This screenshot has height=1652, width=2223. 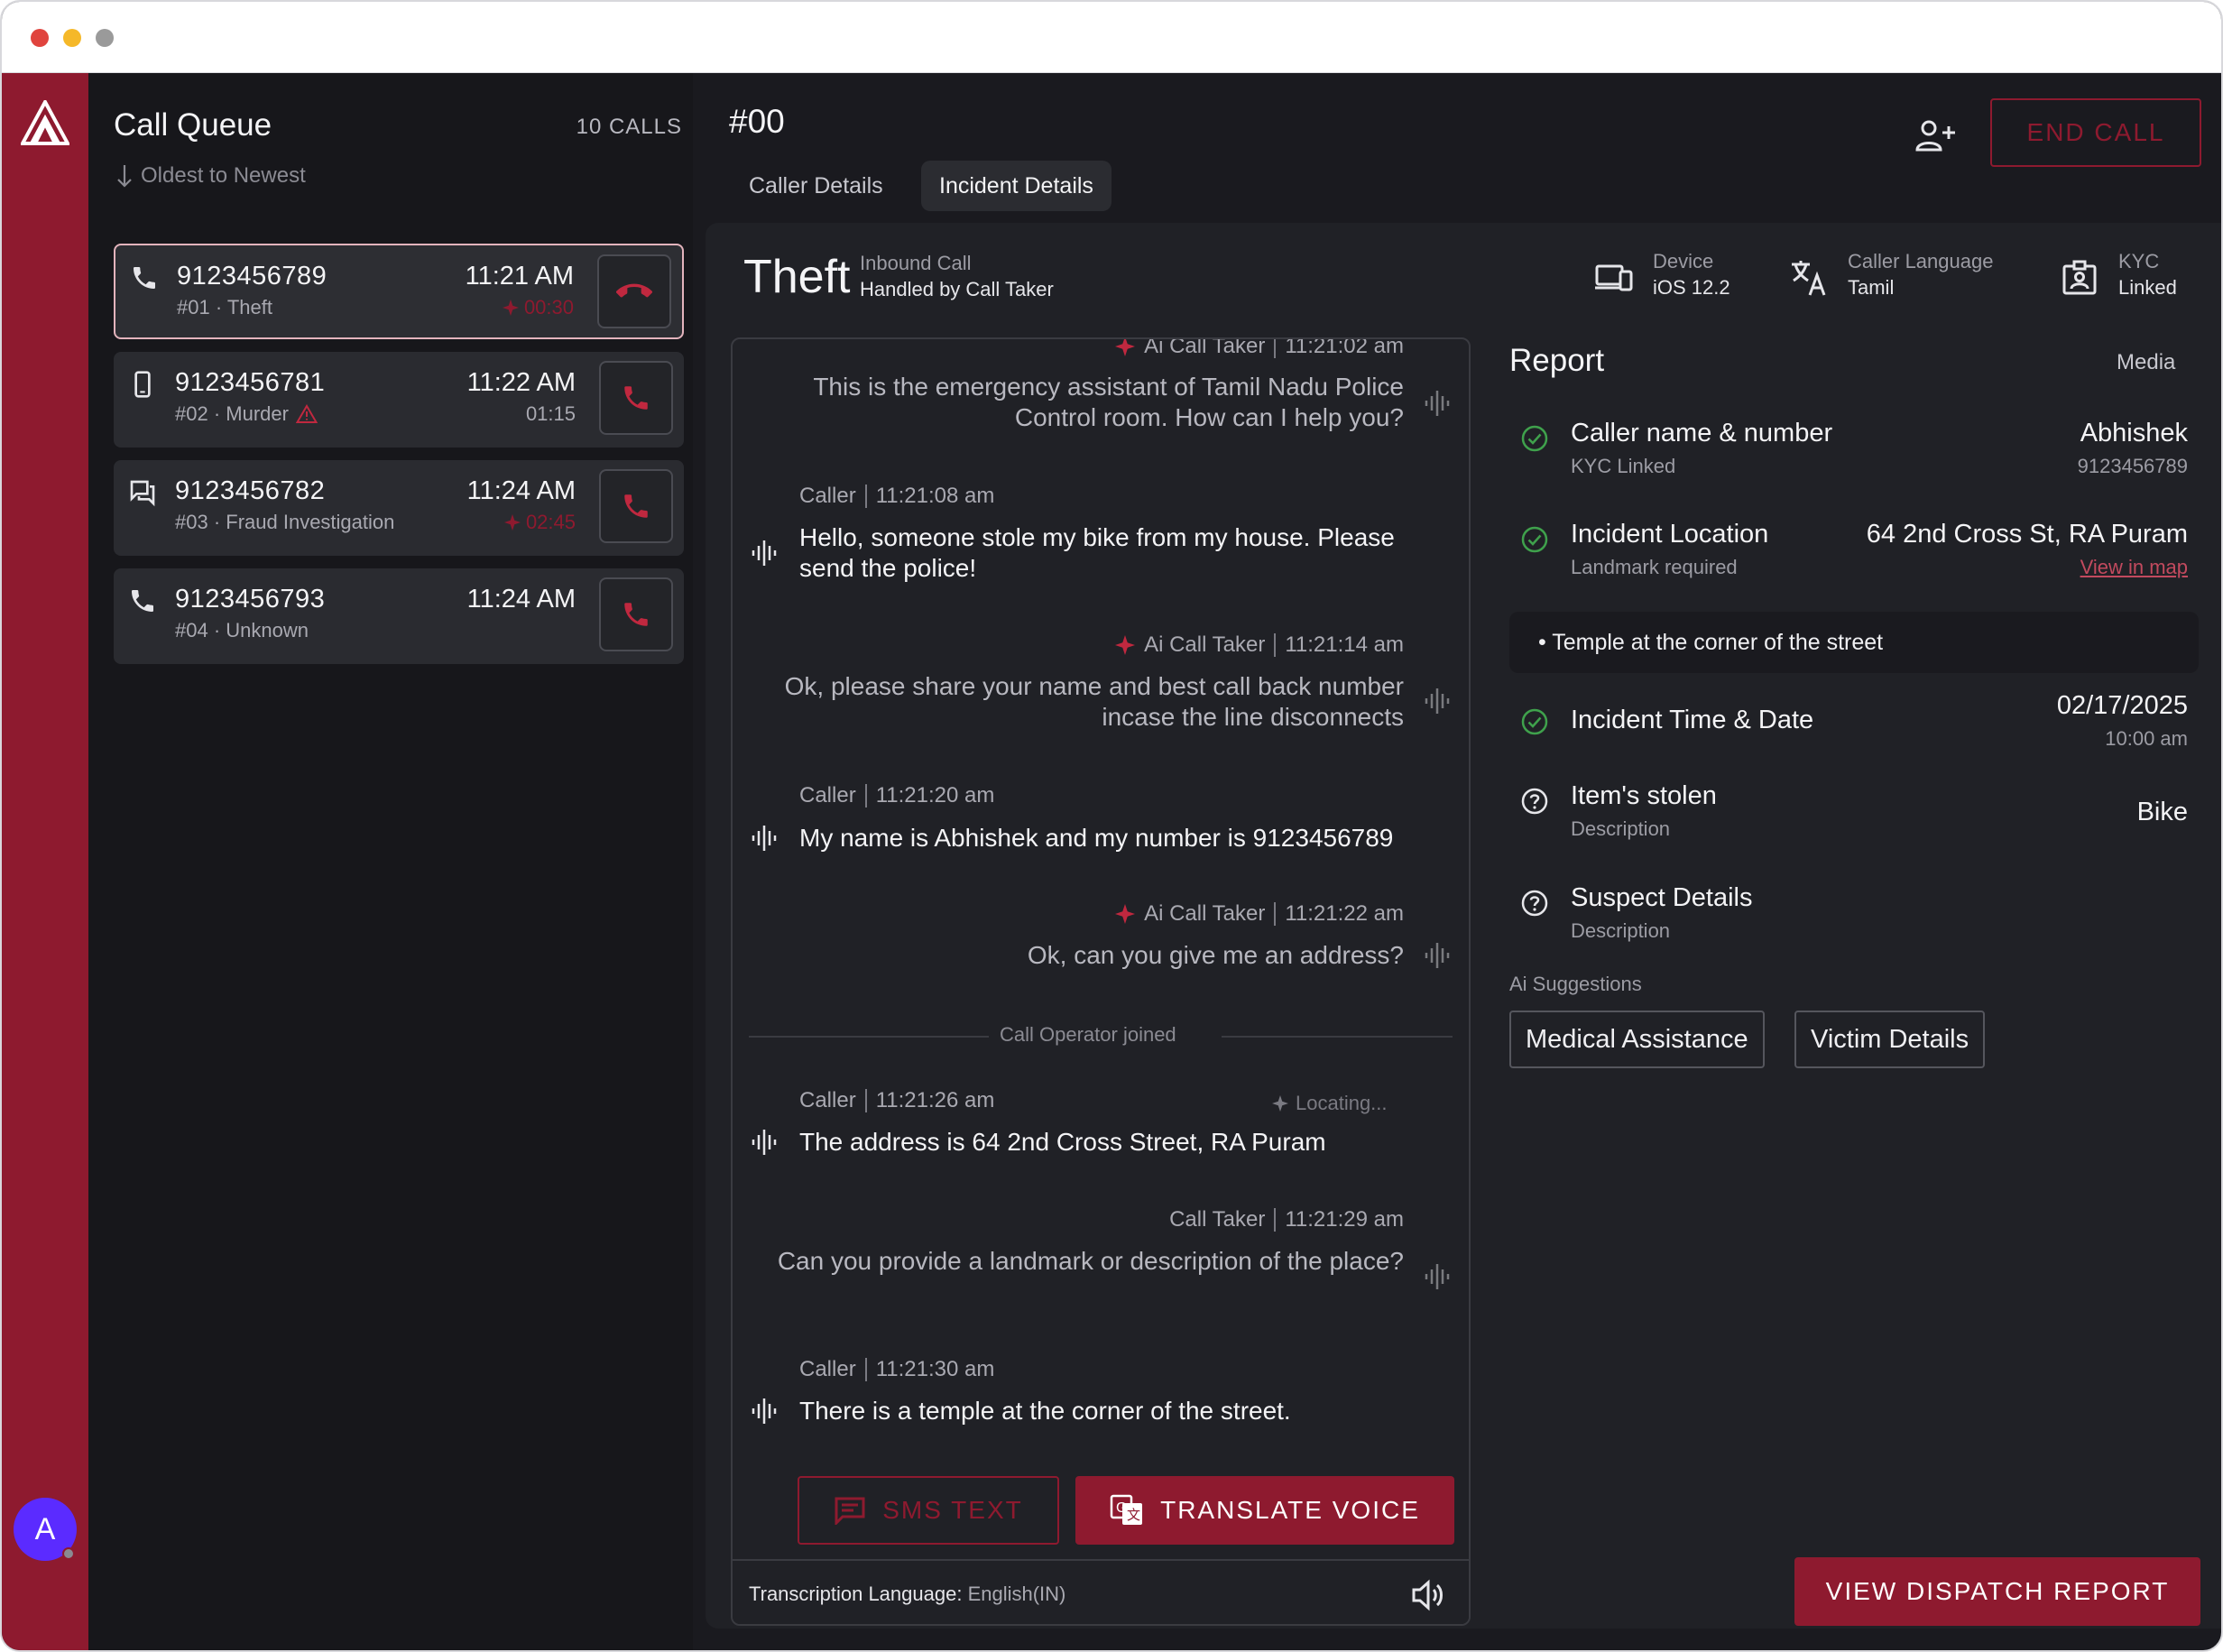 What do you see at coordinates (252, 276) in the screenshot?
I see `caller-number: 9123456789` at bounding box center [252, 276].